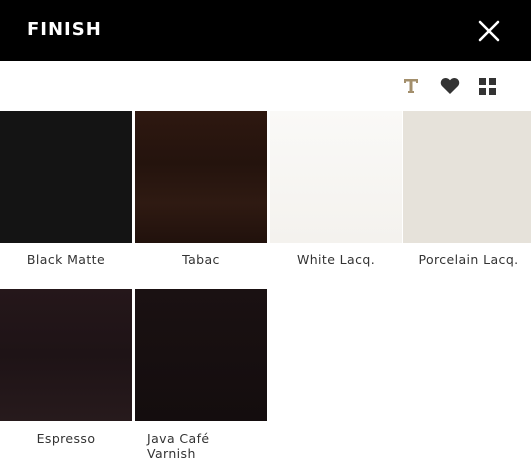  I want to click on grid-icon, so click(487, 86).